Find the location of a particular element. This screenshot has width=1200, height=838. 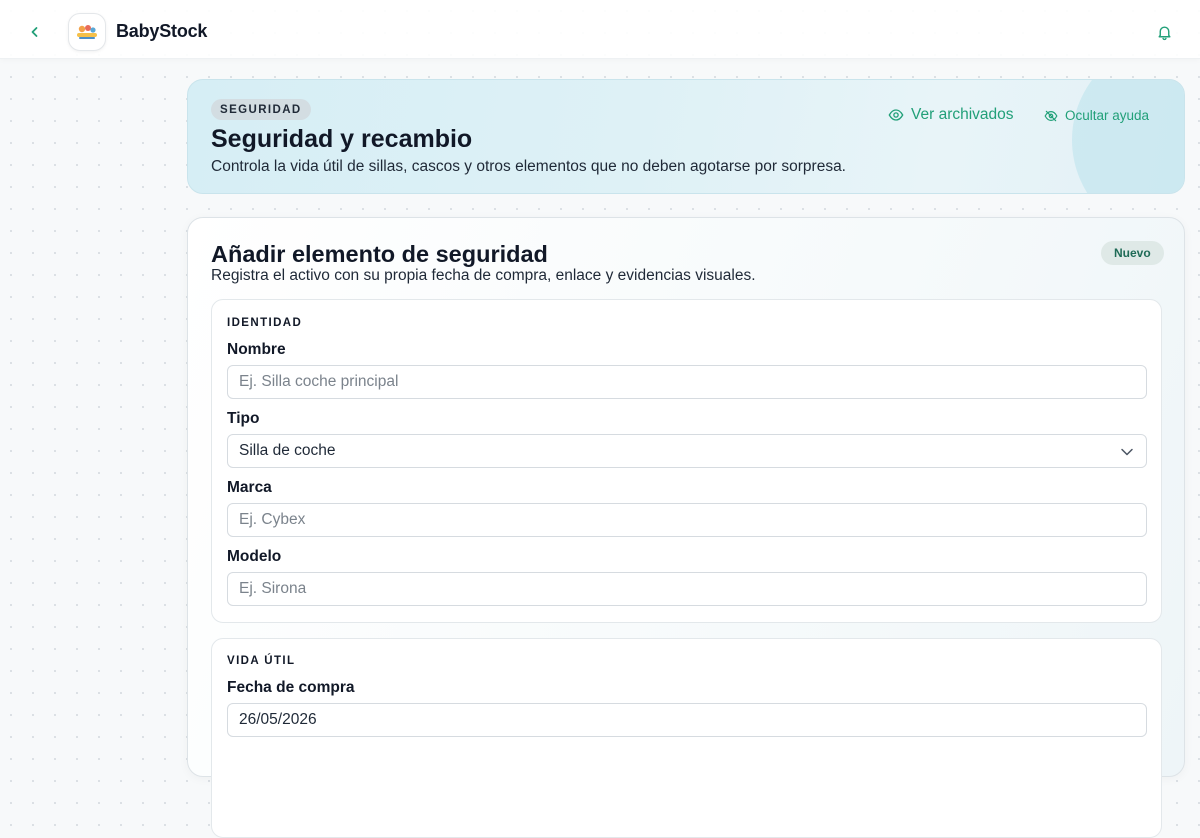

babystock-logo-icon is located at coordinates (87, 32).